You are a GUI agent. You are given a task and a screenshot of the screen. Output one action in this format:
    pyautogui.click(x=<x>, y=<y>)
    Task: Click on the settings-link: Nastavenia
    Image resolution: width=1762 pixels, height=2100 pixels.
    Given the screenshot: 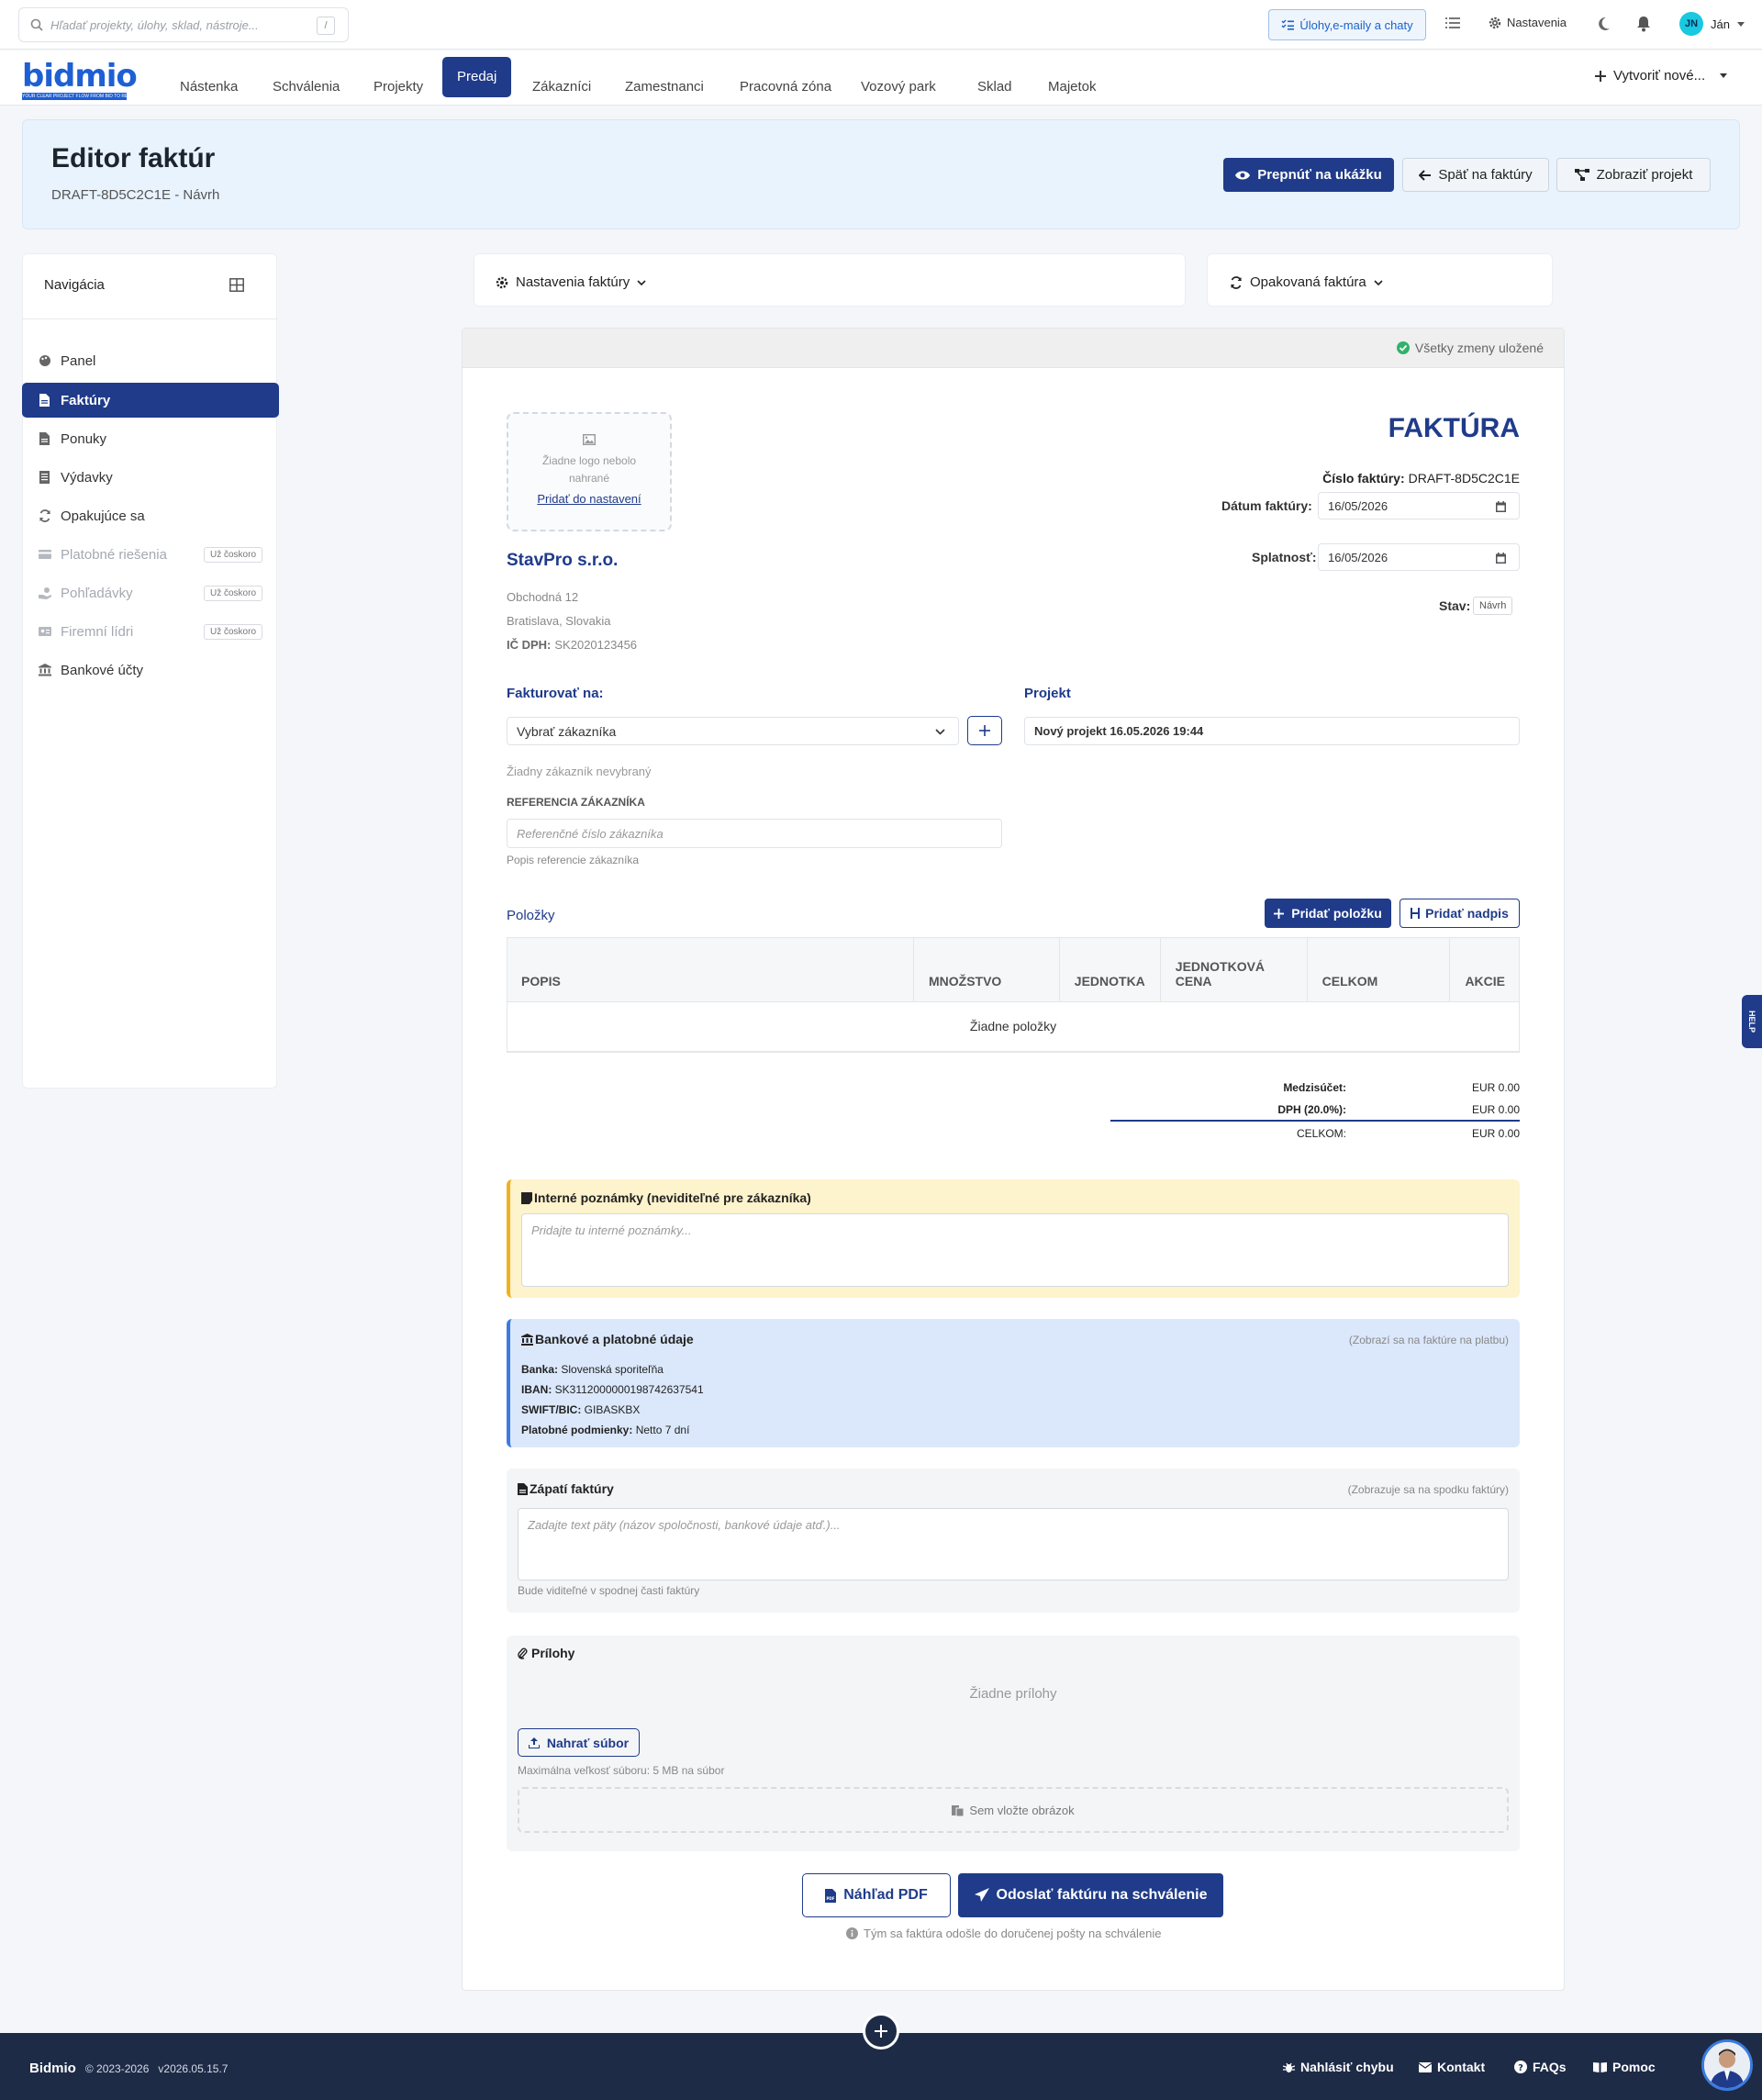 What is the action you would take?
    pyautogui.click(x=1528, y=22)
    